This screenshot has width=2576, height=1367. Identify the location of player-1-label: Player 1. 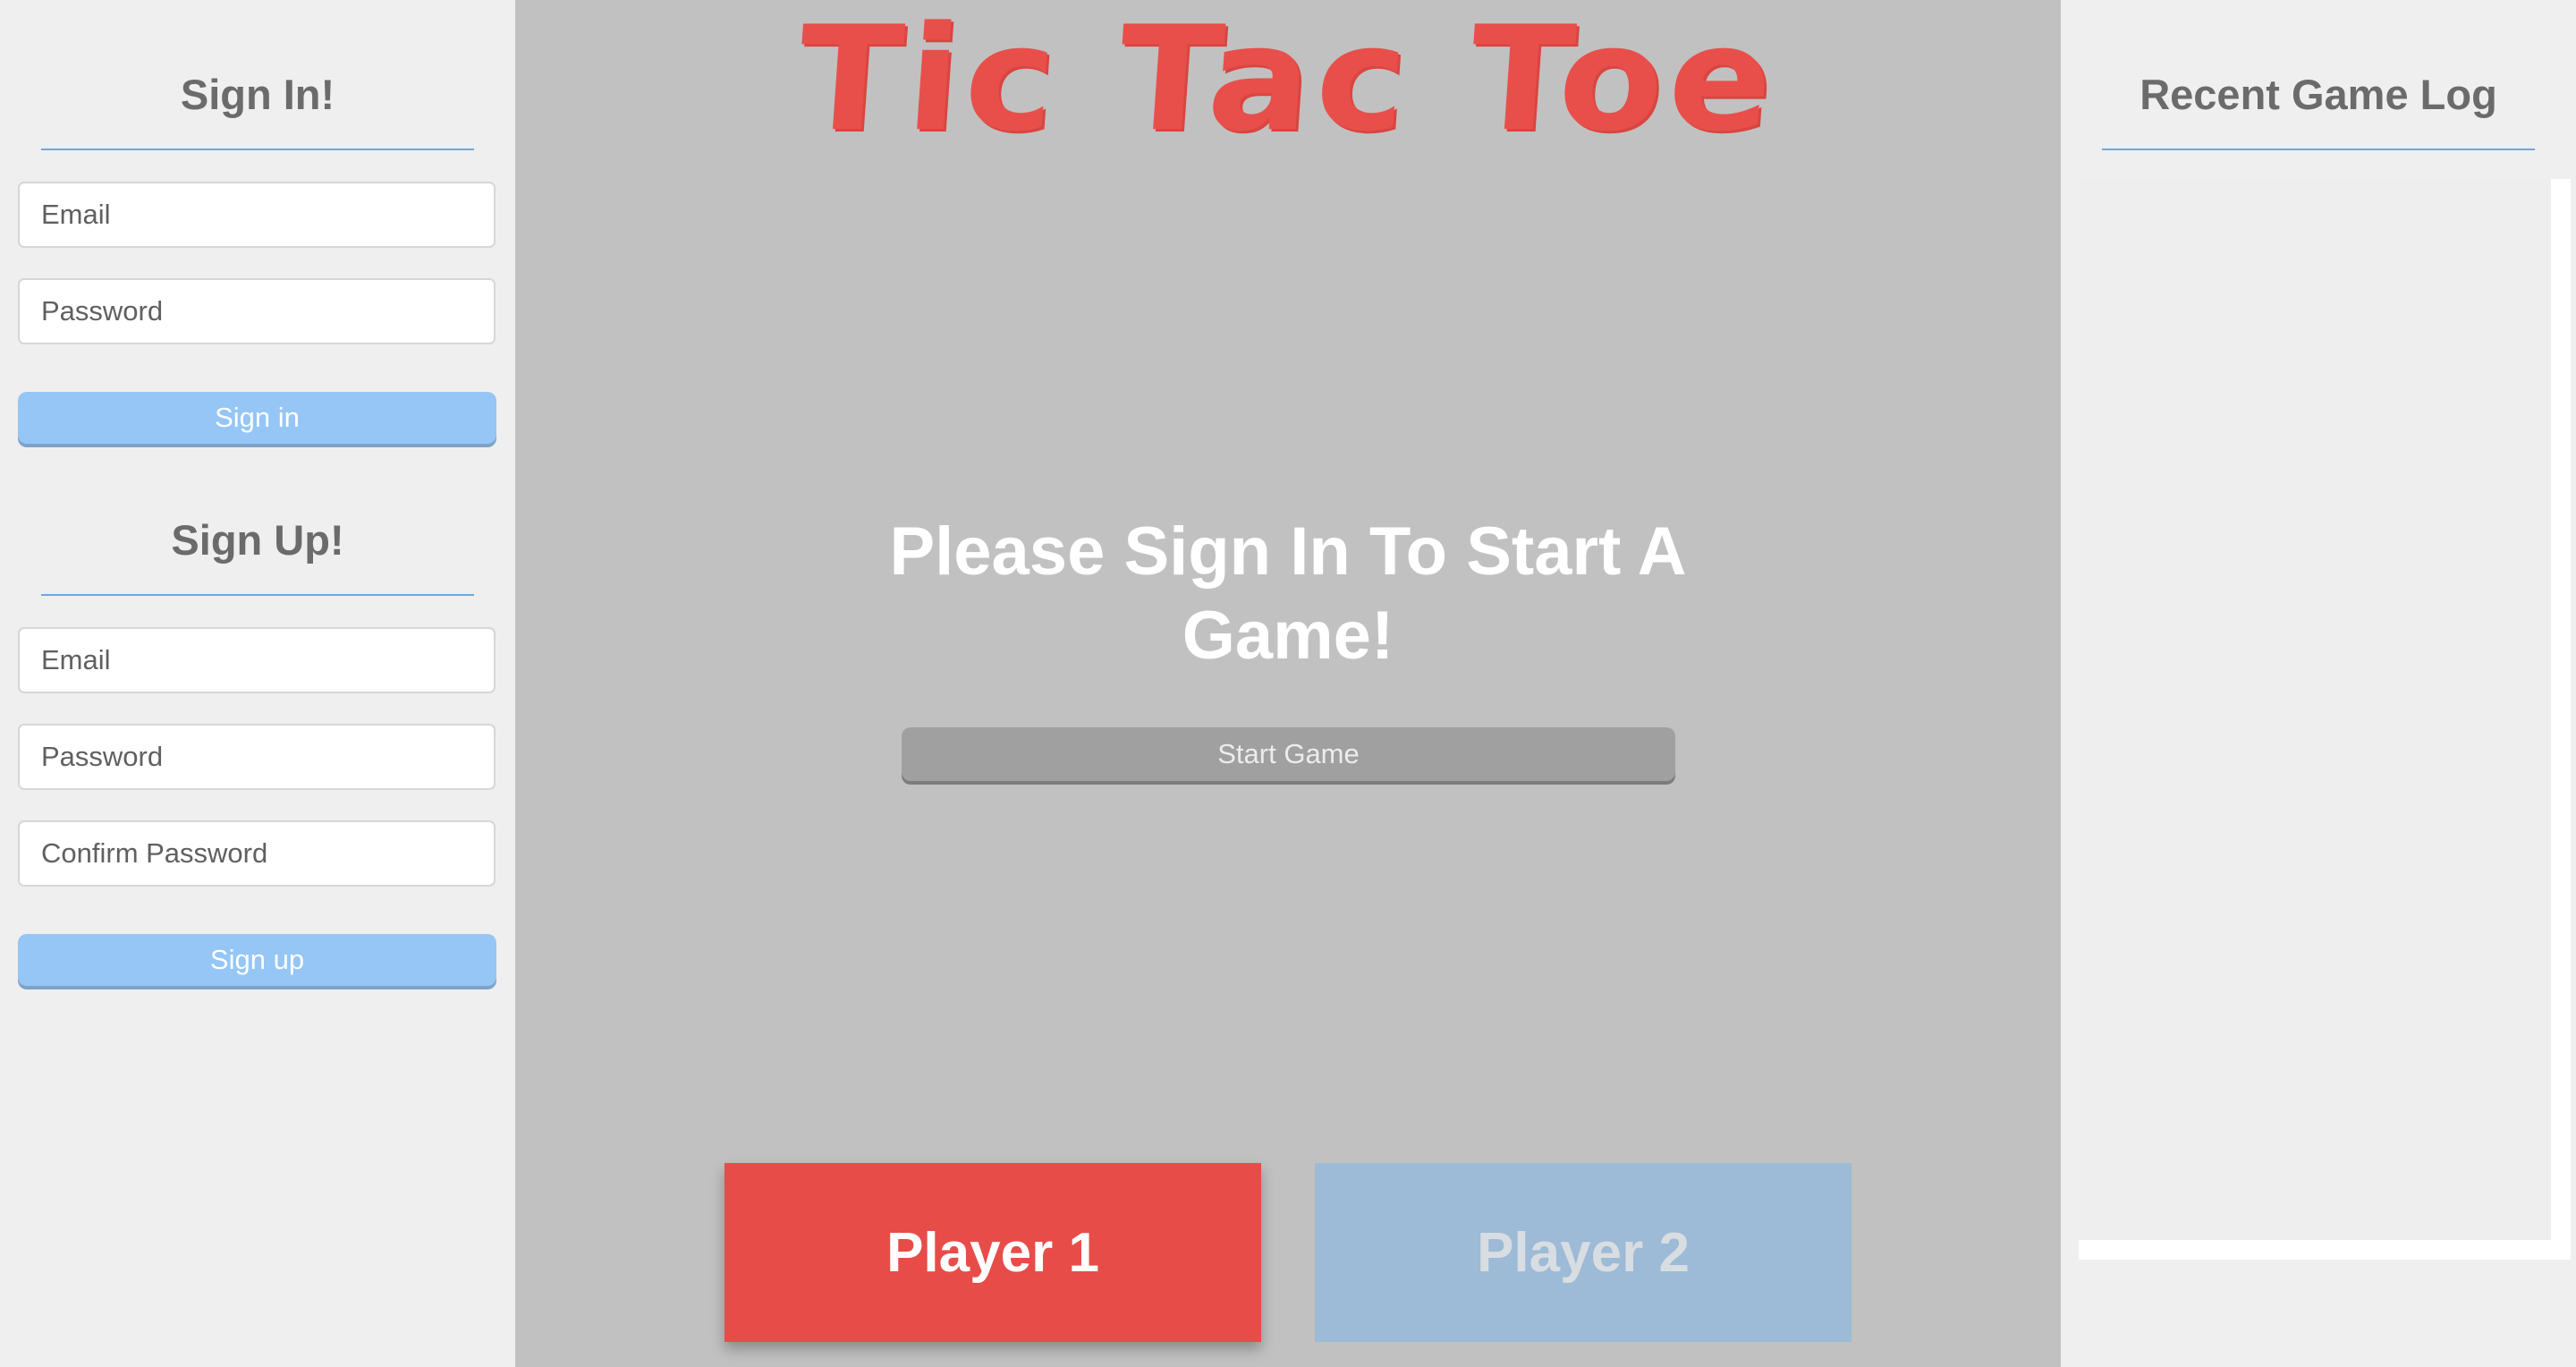
(992, 1252).